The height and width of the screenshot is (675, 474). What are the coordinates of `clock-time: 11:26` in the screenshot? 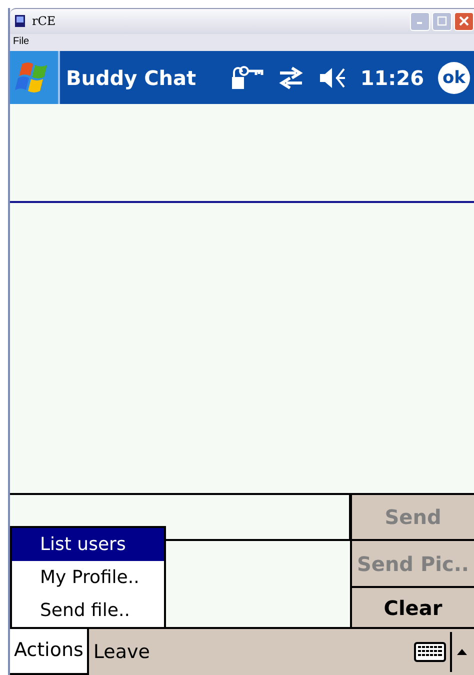 It's located at (392, 78).